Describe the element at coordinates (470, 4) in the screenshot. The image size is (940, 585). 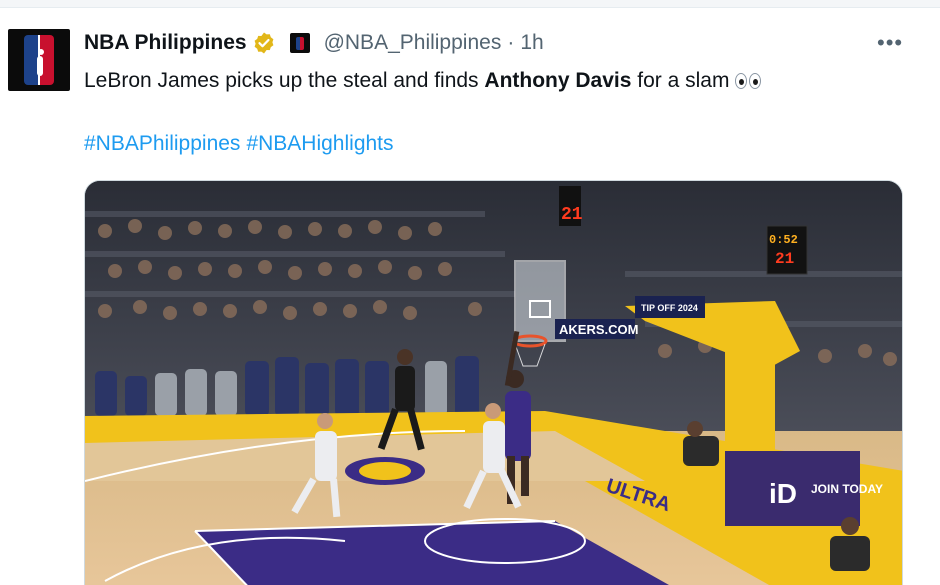
I see `top-divider` at that location.